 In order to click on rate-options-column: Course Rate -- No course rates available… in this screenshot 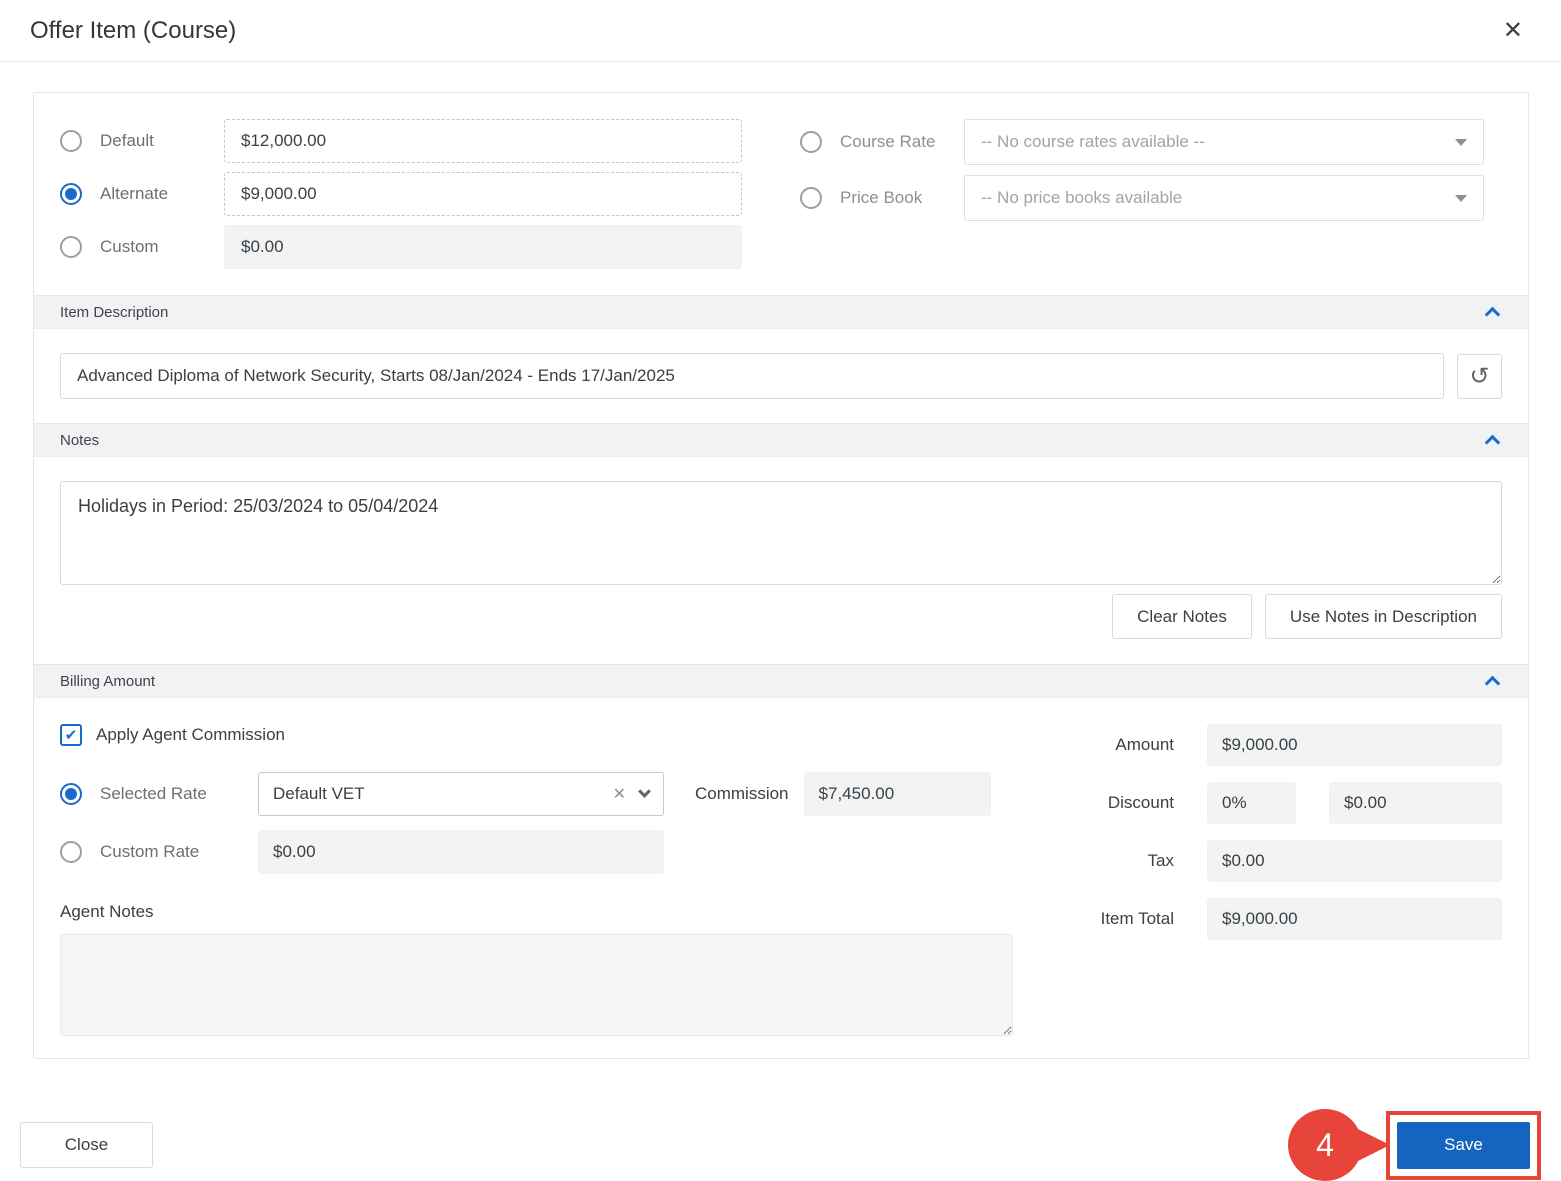, I will do `click(1142, 194)`.